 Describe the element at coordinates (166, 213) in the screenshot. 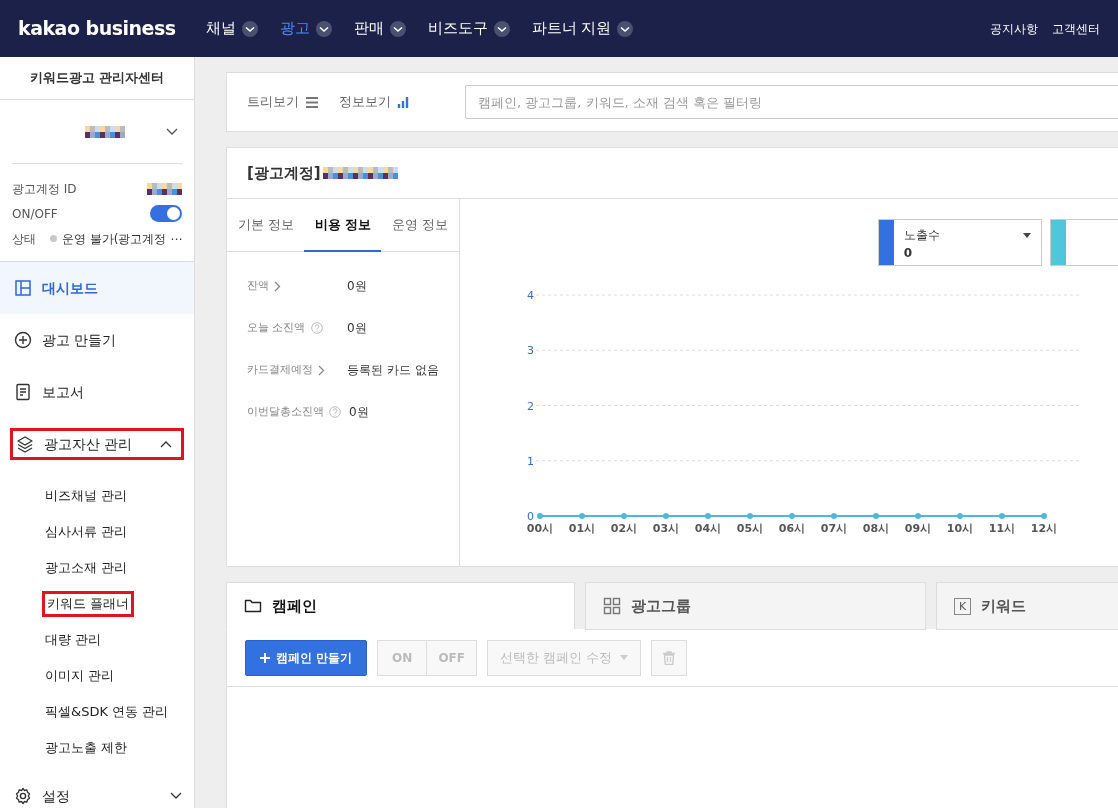

I see `toggle-switch` at that location.